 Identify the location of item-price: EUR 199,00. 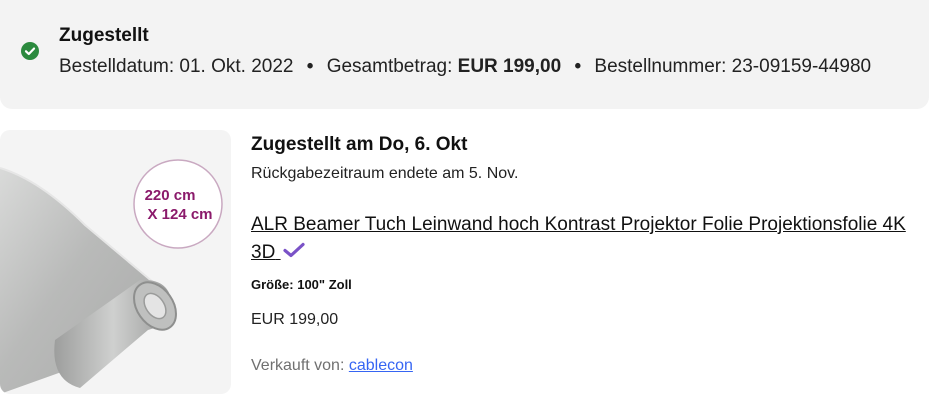
(295, 319).